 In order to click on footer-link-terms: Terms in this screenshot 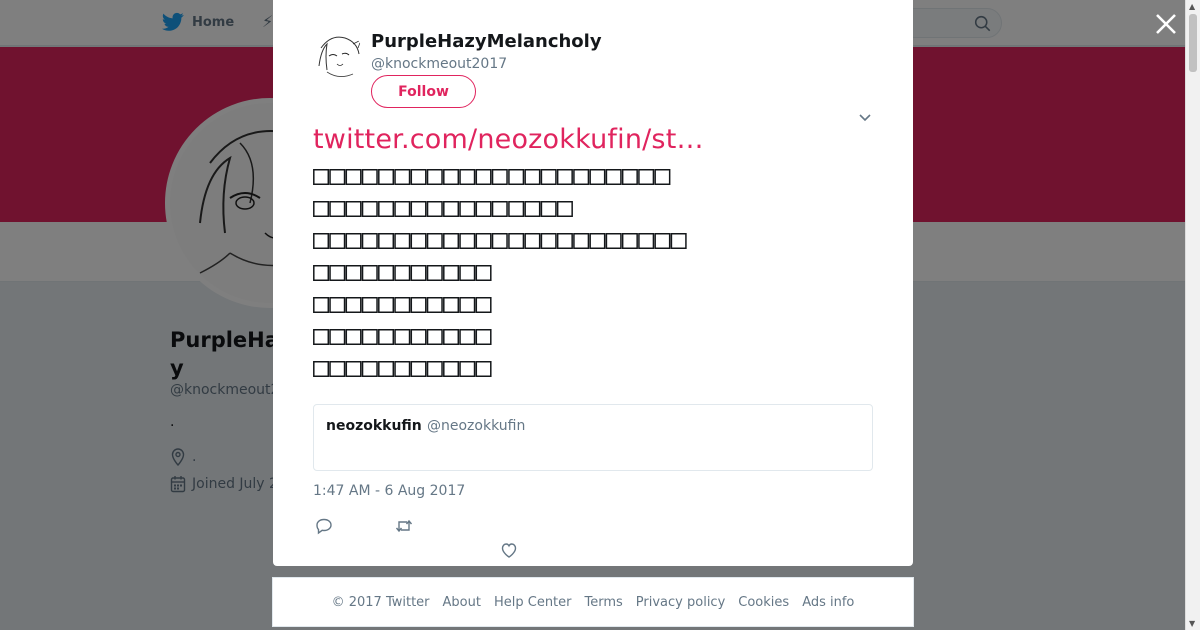, I will do `click(604, 602)`.